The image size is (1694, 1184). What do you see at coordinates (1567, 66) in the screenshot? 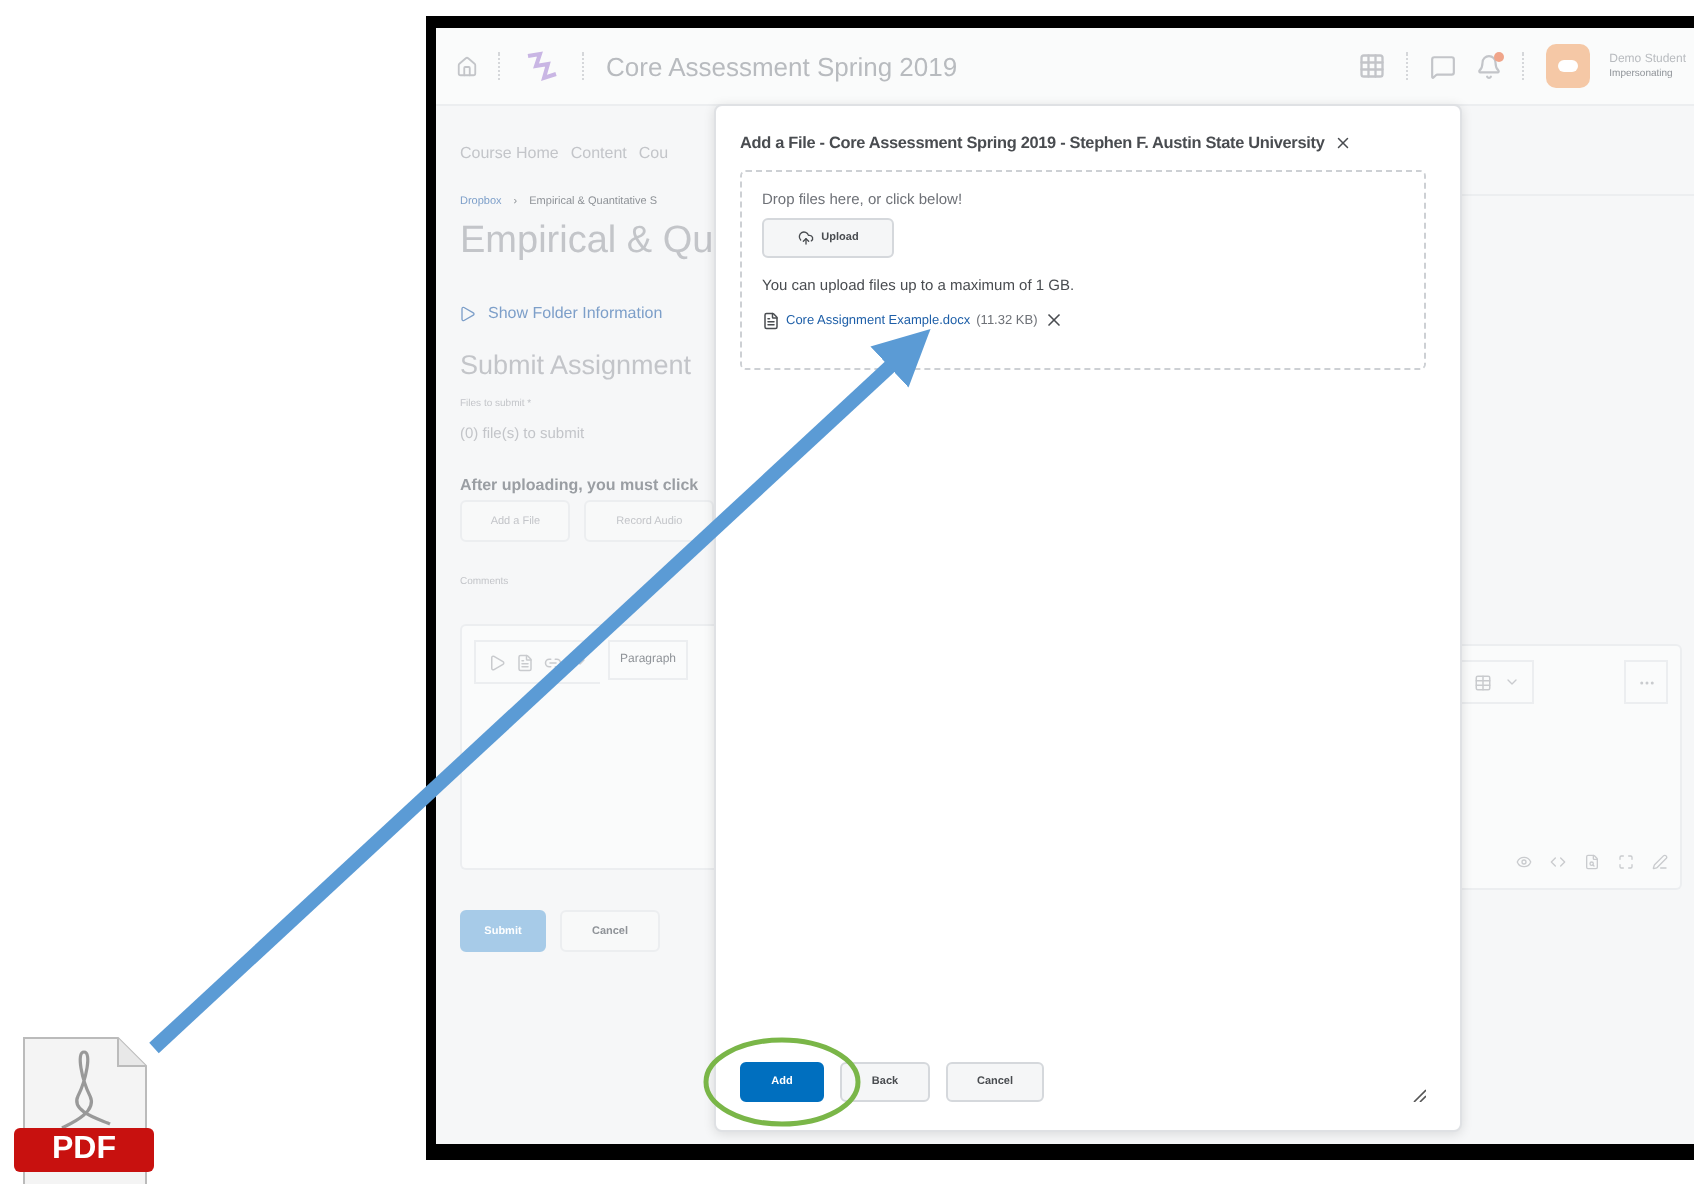
I see `avatar-icon` at bounding box center [1567, 66].